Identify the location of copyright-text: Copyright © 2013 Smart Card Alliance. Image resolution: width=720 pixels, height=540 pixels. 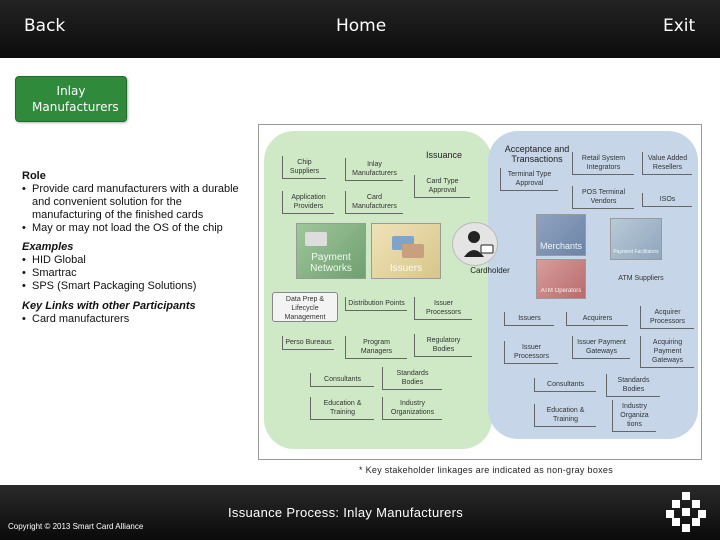
(76, 526).